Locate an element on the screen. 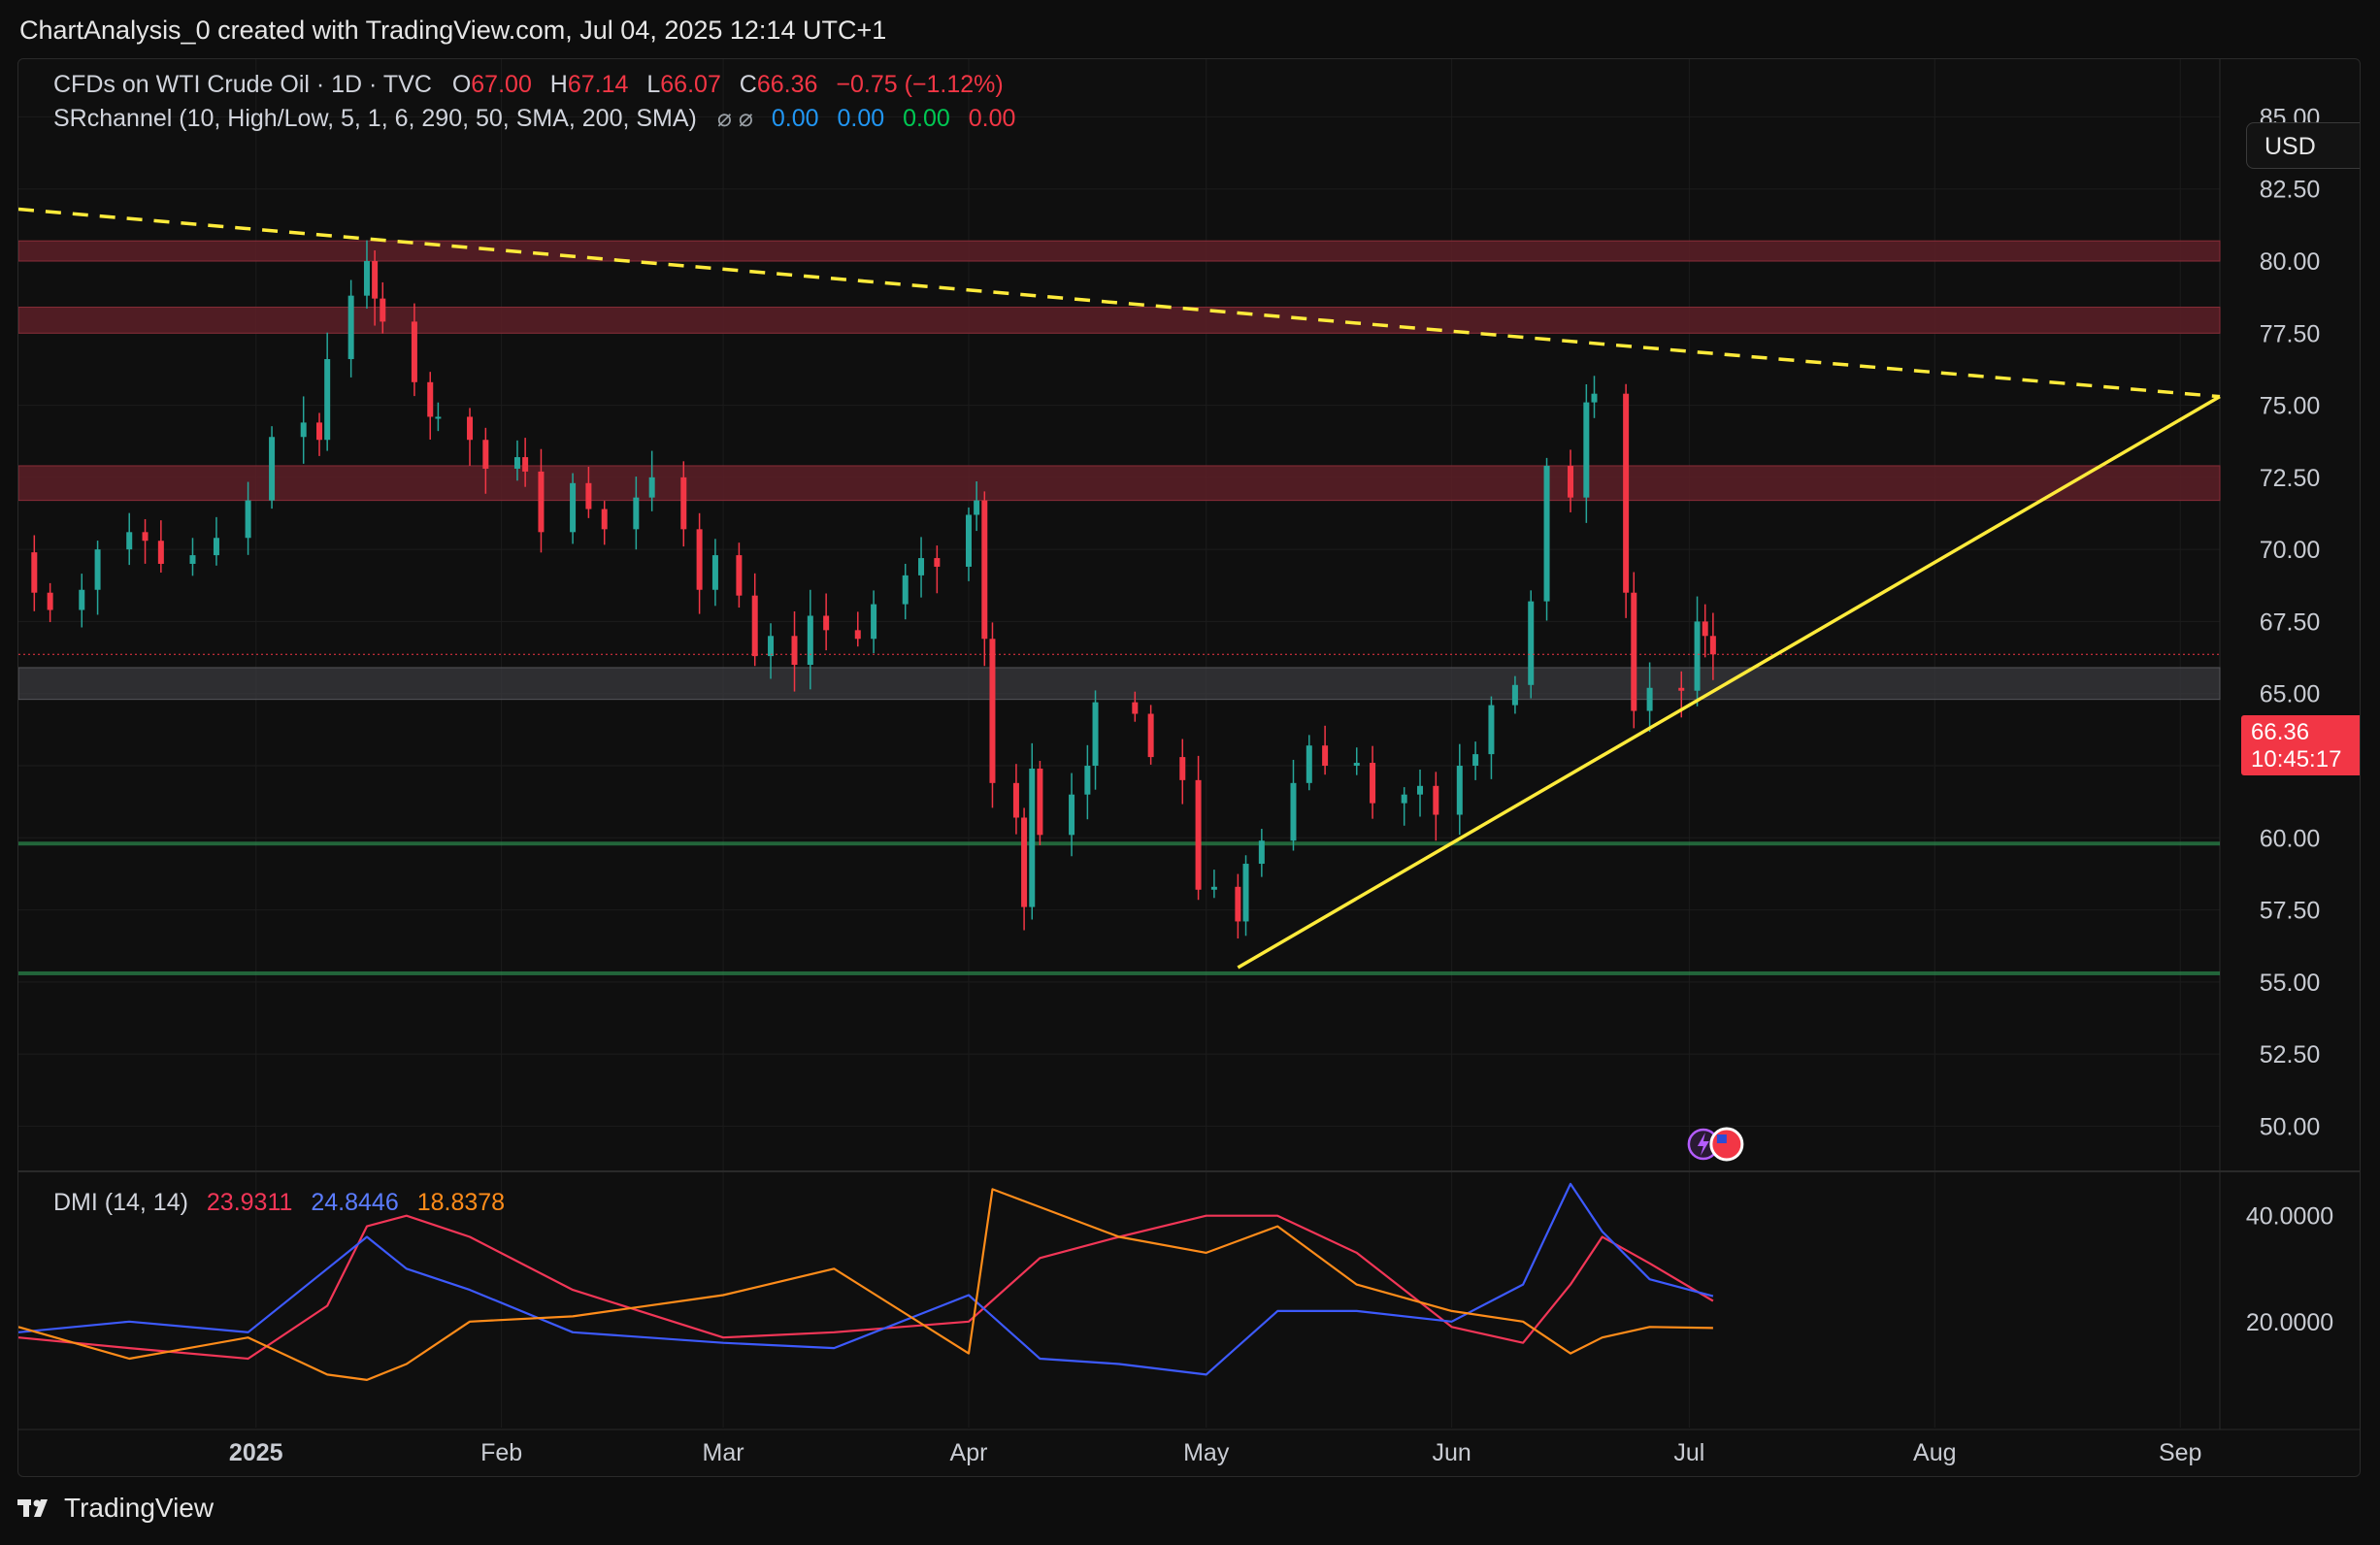  tradingview-logo-icon is located at coordinates (32, 1508).